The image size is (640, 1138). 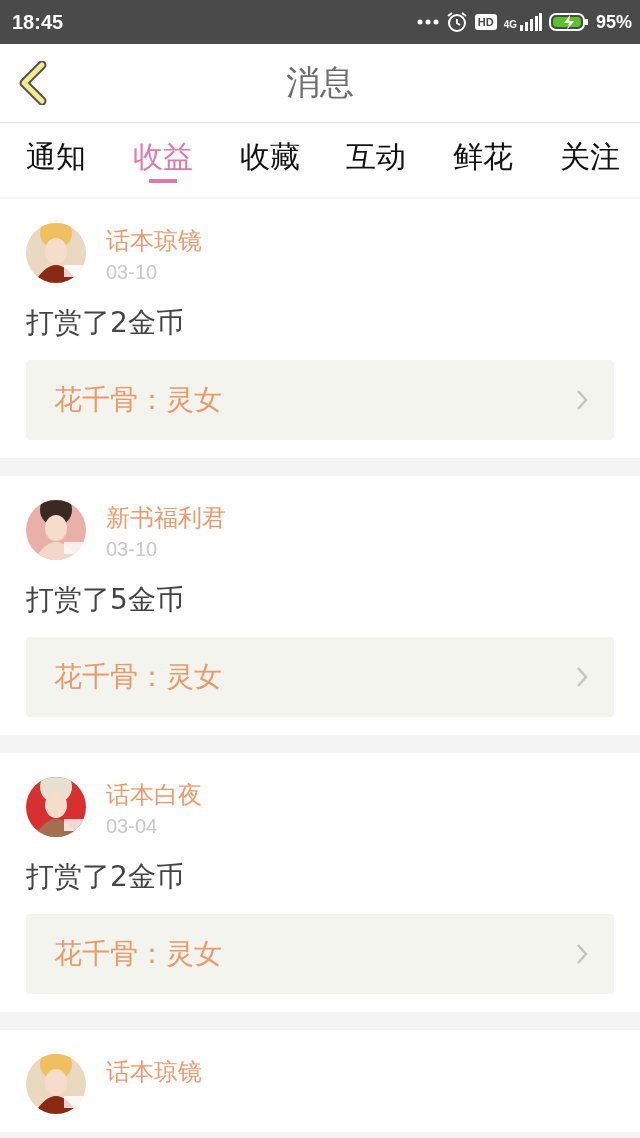 What do you see at coordinates (105, 600) in the screenshot?
I see `message-text: 打赏了5金币` at bounding box center [105, 600].